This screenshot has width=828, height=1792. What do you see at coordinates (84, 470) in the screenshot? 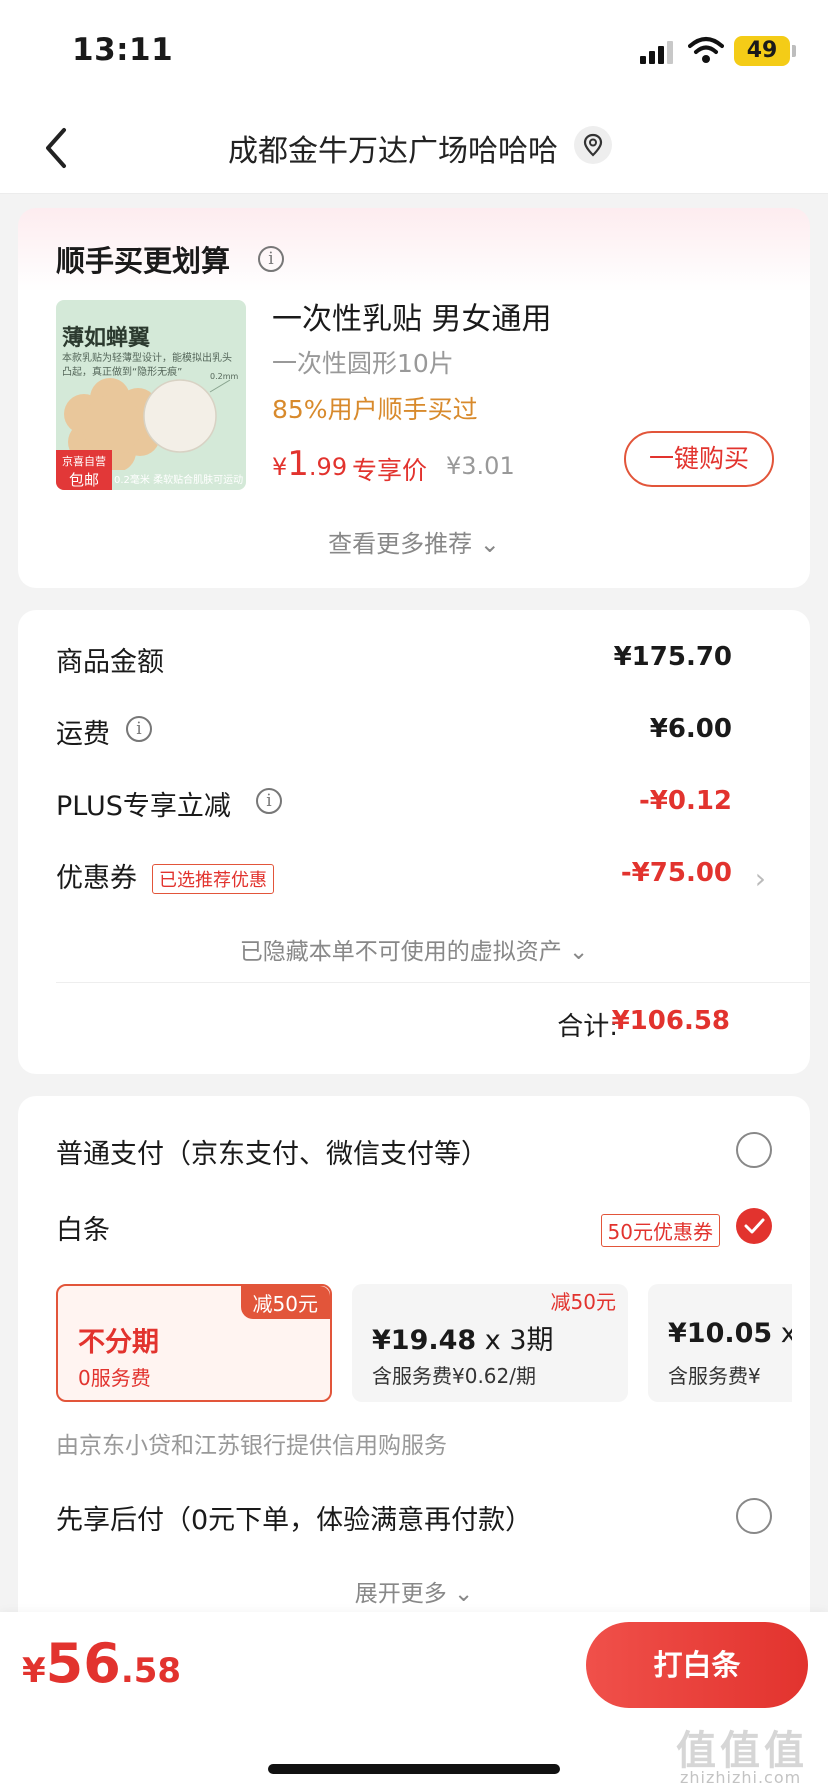
I see `self-operated-badge: 京喜自营 包邮` at bounding box center [84, 470].